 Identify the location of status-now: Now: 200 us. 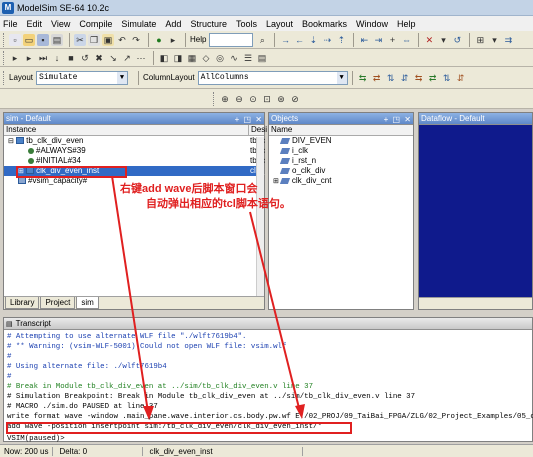
(27, 451).